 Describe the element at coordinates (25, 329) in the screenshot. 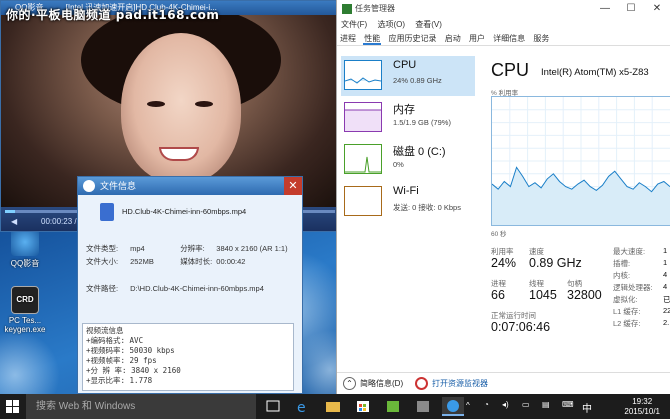

I see `desktop-icon-label: keygen.exe` at that location.